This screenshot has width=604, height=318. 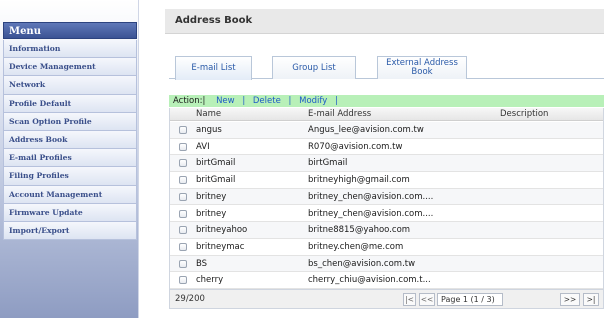 I want to click on row-email: Angus_lee@avision.com.tw, so click(x=366, y=130).